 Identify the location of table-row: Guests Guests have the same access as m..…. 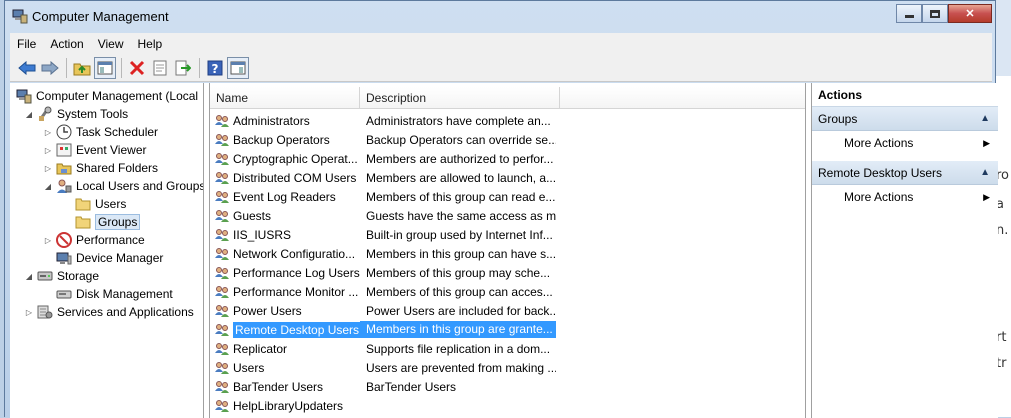
(507, 215).